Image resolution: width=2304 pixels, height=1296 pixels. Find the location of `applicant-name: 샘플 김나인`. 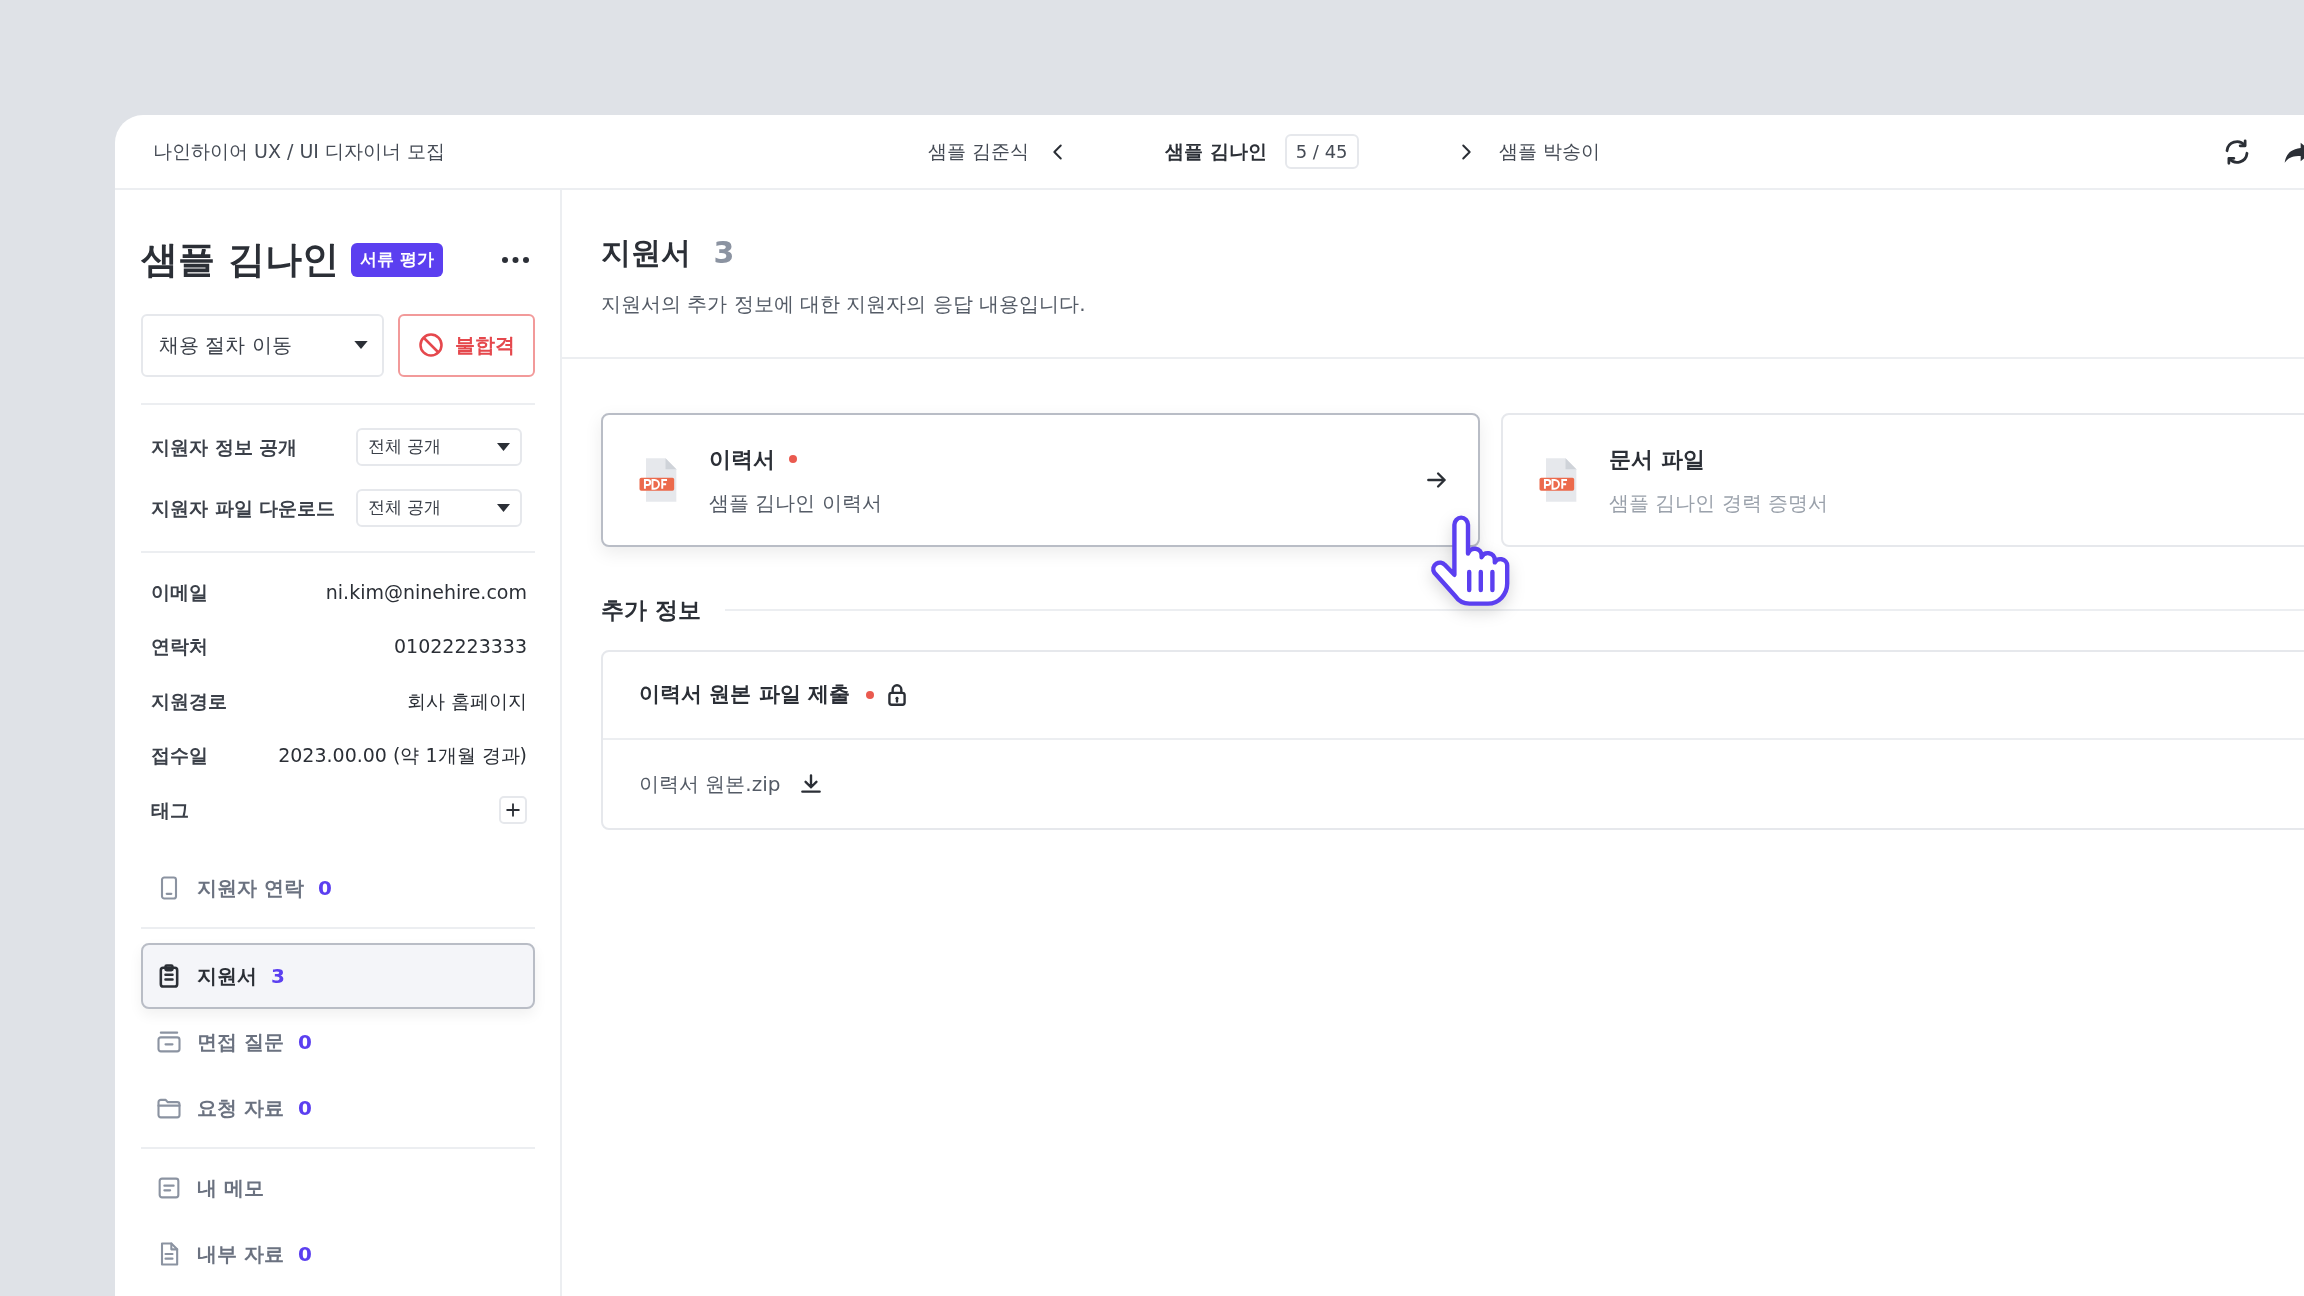

applicant-name: 샘플 김나인 is located at coordinates (240, 260).